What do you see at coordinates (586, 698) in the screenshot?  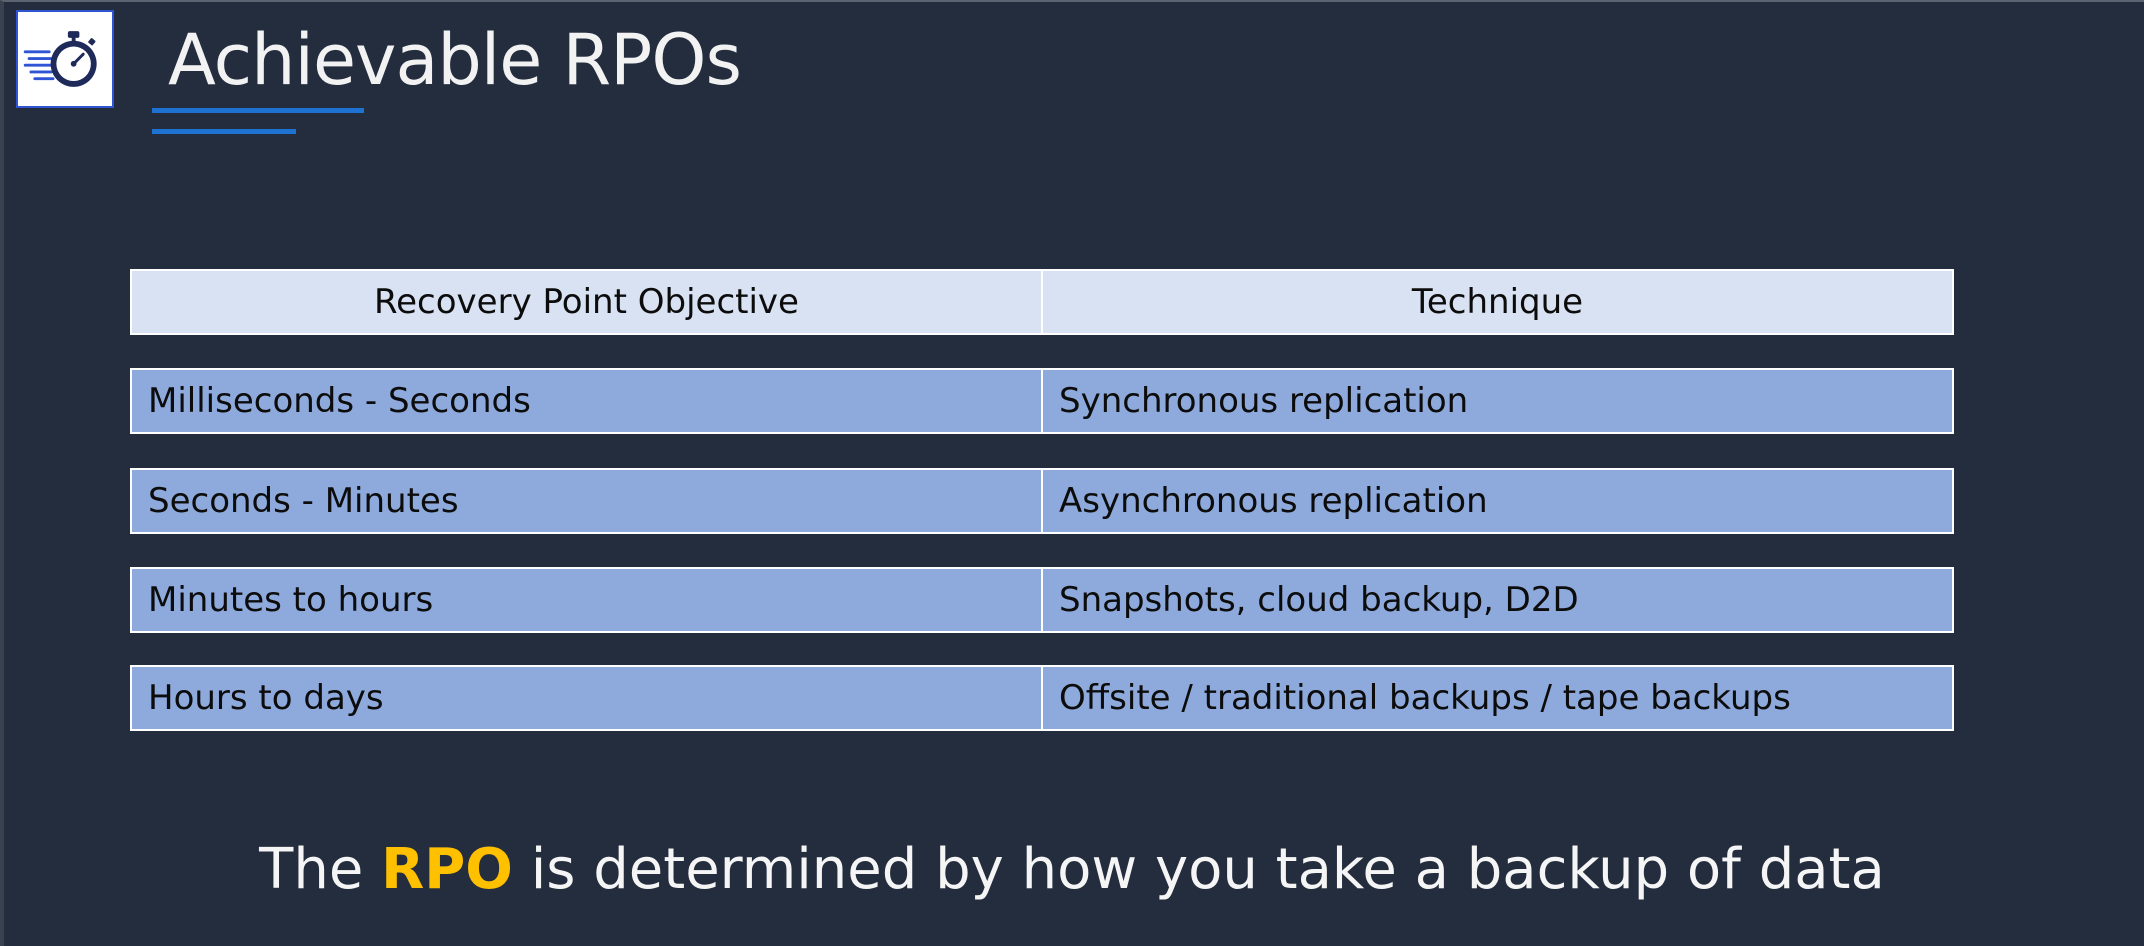 I see `rpo-cell: Hours to days` at bounding box center [586, 698].